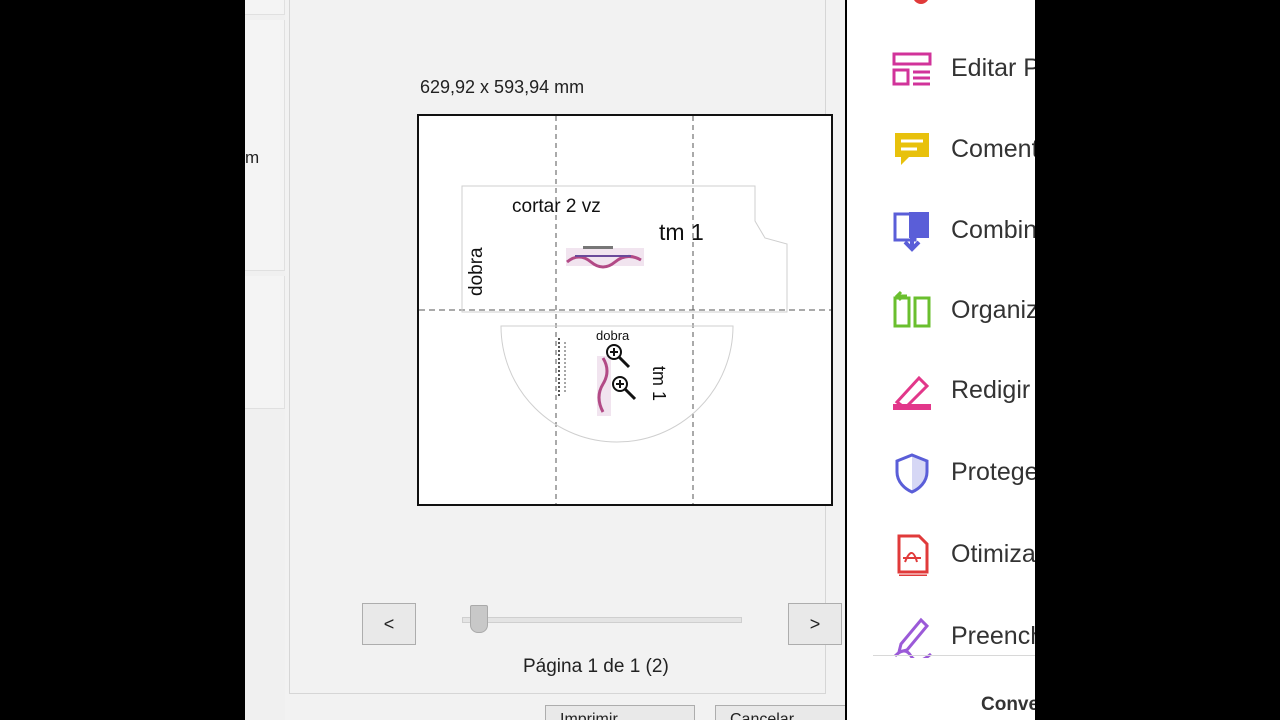  I want to click on tool-optimize-pdf: Otimizar PDF, so click(941, 556).